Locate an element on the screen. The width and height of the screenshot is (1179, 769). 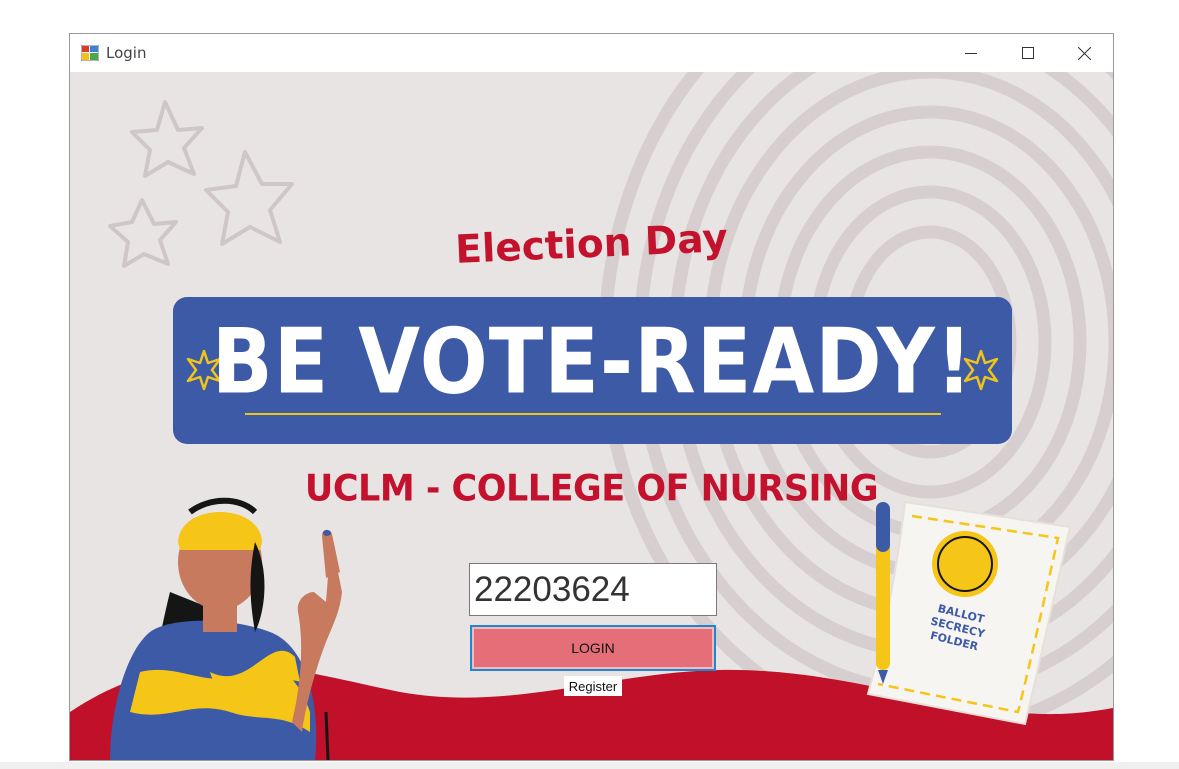
student-id-input is located at coordinates (593, 589).